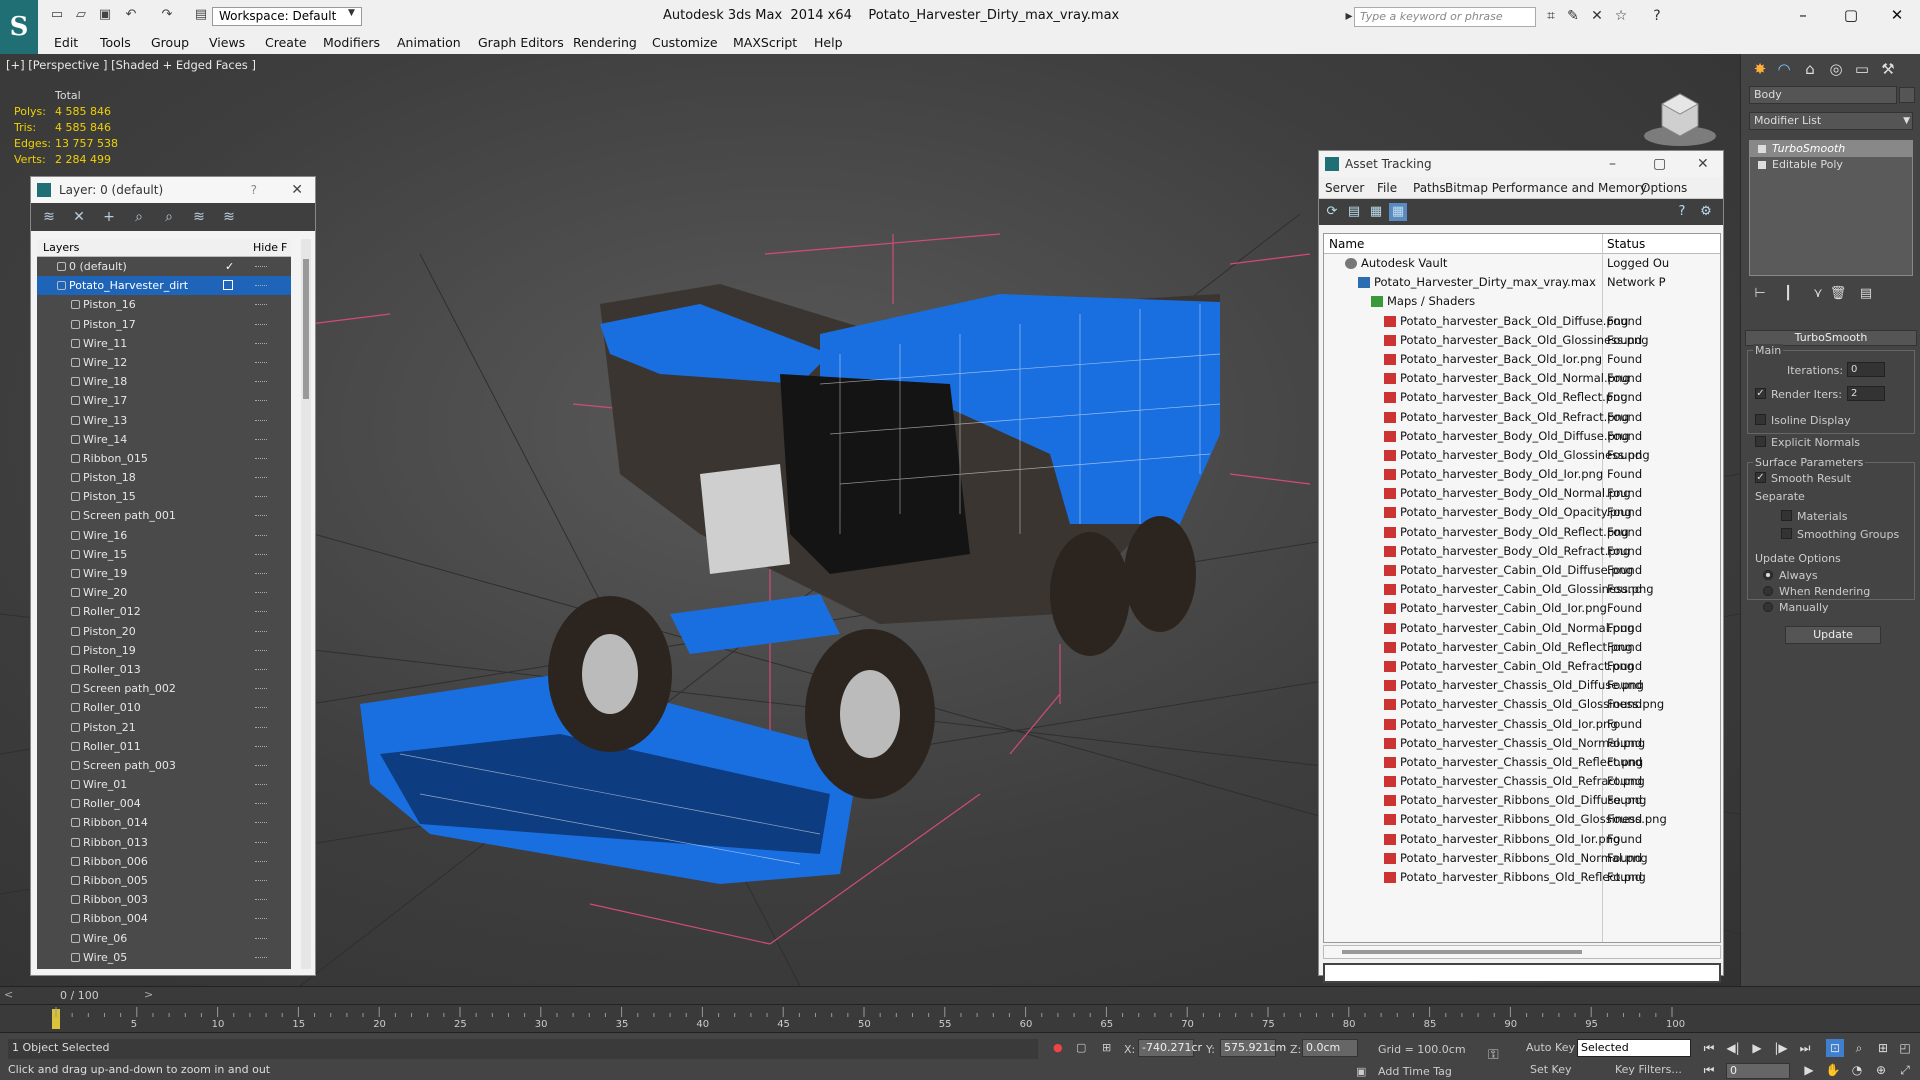 This screenshot has height=1080, width=1920. Describe the element at coordinates (164, 688) in the screenshot. I see `layer-row: Screen path_002` at that location.